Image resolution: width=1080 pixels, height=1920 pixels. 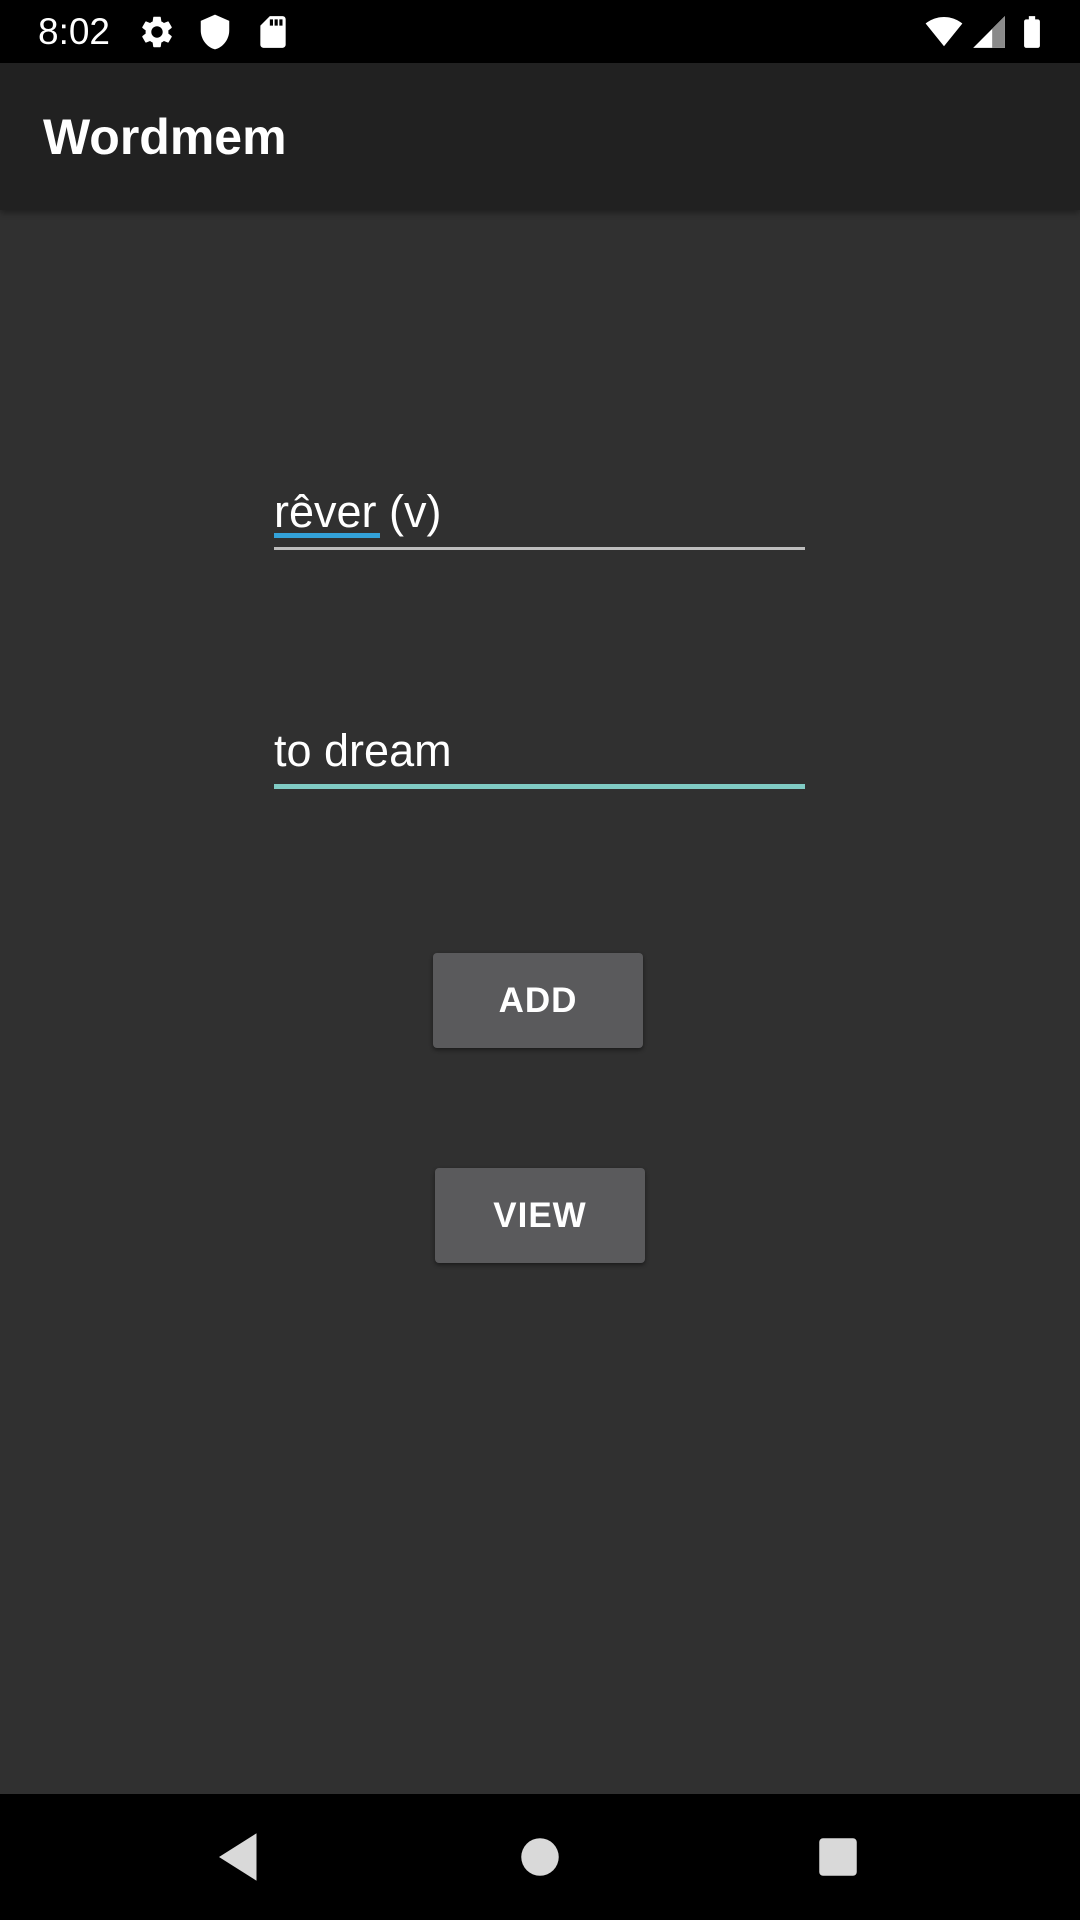 What do you see at coordinates (540, 136) in the screenshot?
I see `app-bar: Wordmem` at bounding box center [540, 136].